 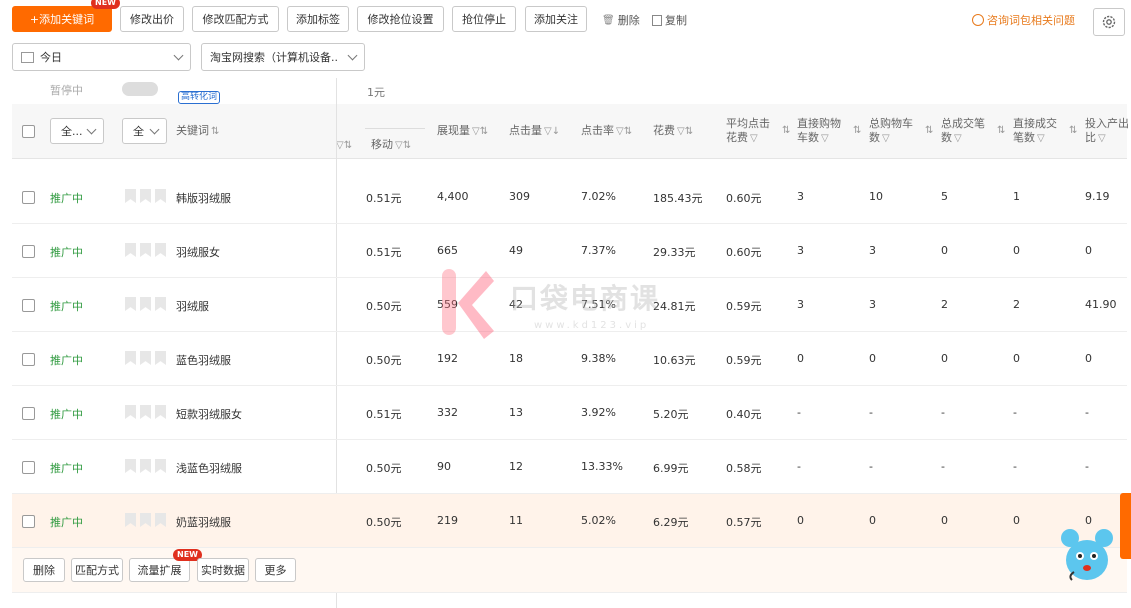 What do you see at coordinates (275, 570) in the screenshot?
I see `more-button: 更多` at bounding box center [275, 570].